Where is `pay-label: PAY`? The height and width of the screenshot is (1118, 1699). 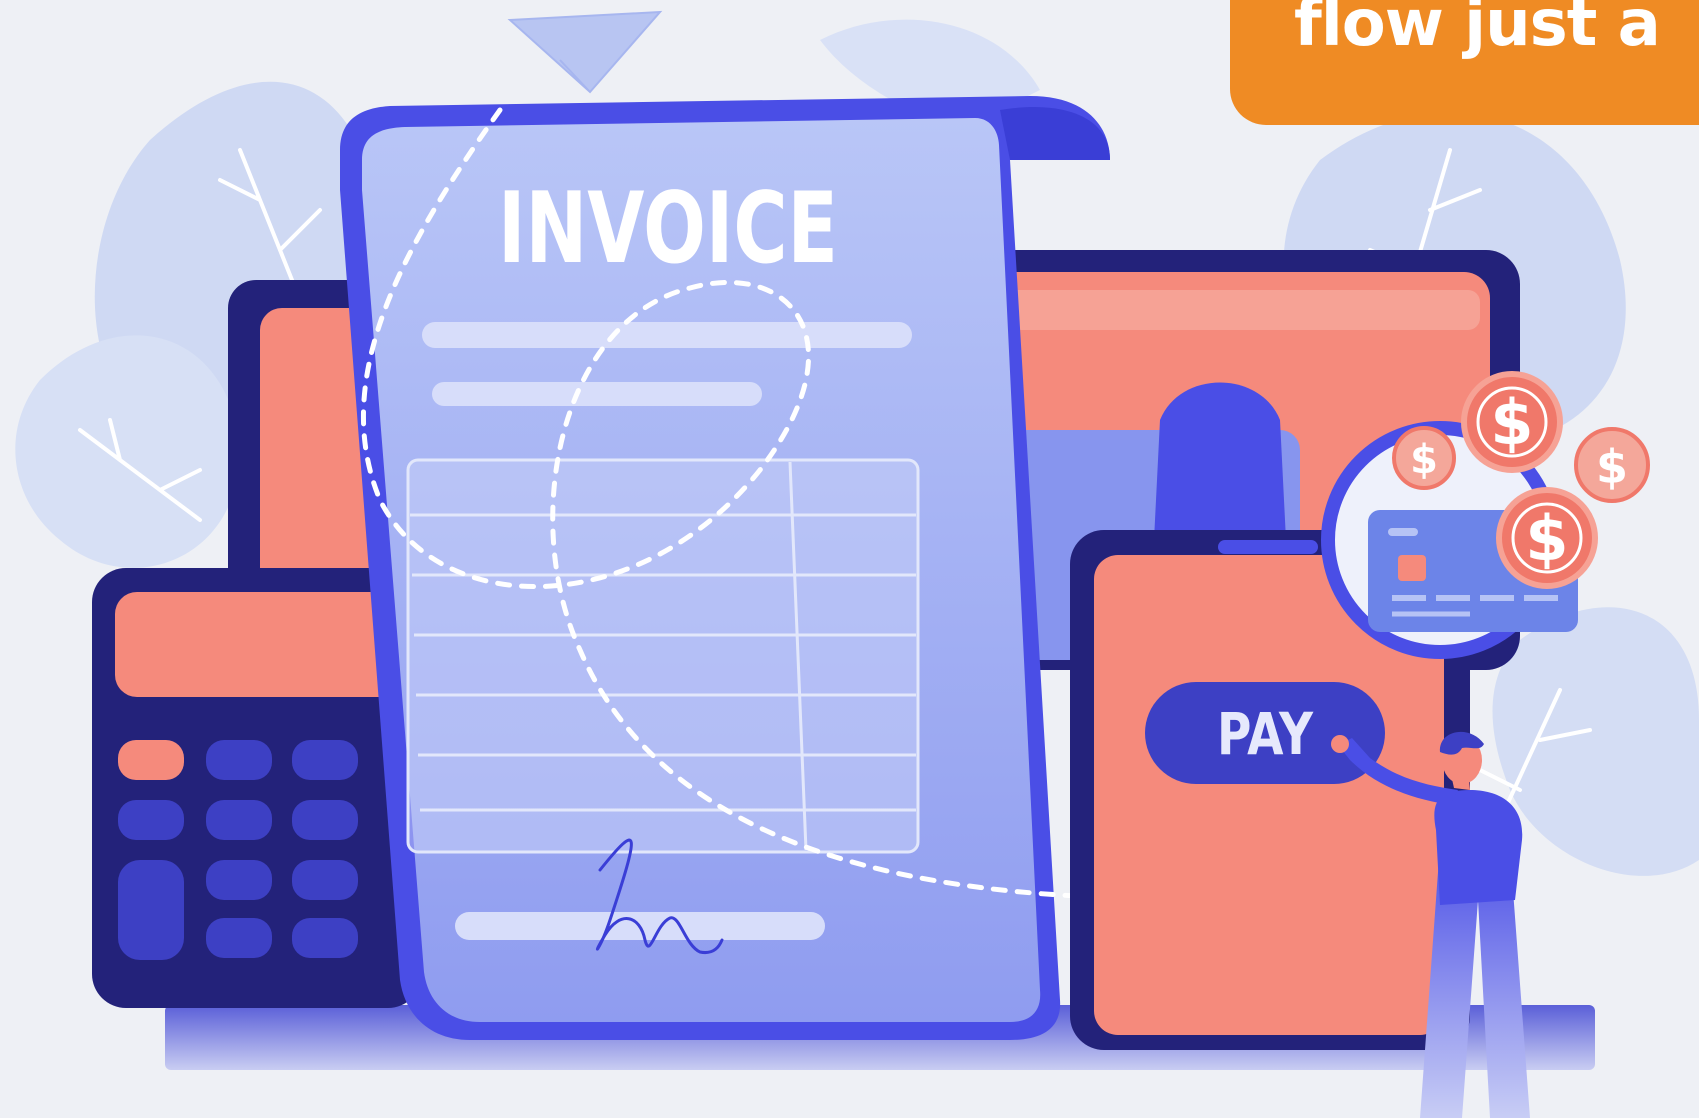 pay-label: PAY is located at coordinates (1265, 734).